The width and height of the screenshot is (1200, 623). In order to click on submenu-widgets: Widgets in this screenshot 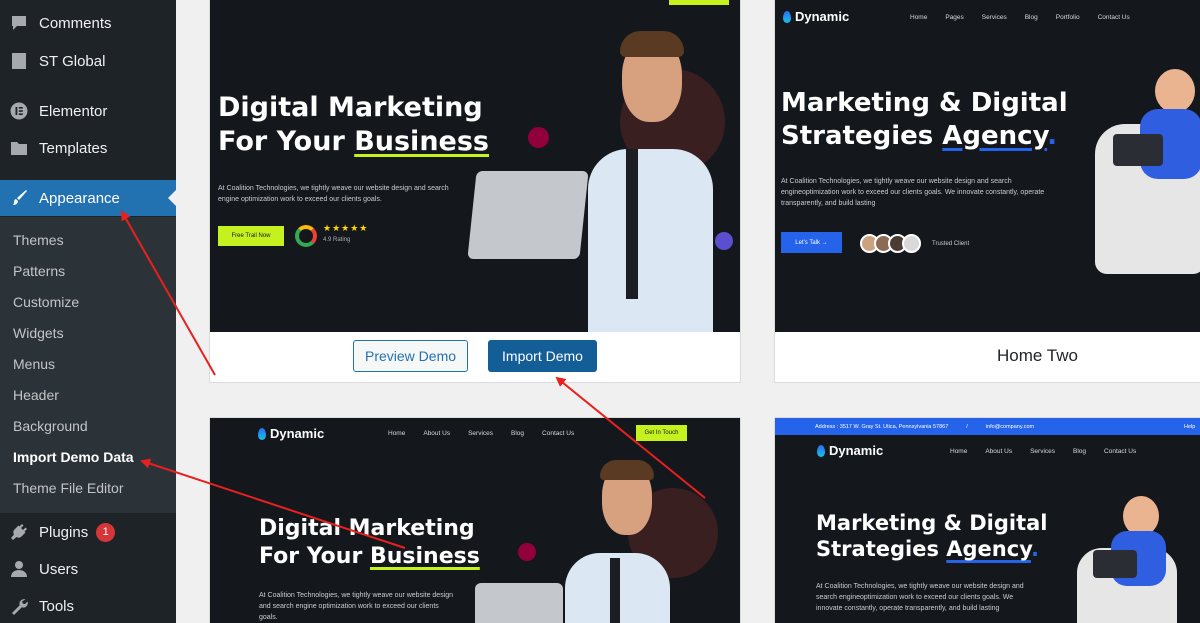, I will do `click(38, 333)`.